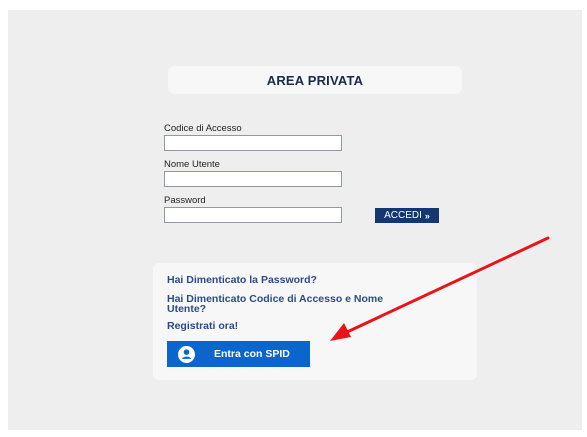  I want to click on password-field, so click(253, 215).